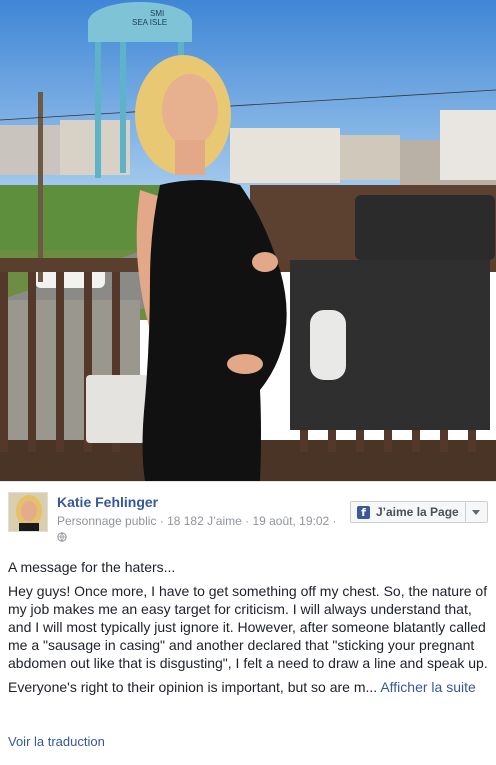 This screenshot has height=765, width=496. I want to click on see-translation-link: Voir la traduction, so click(56, 741).